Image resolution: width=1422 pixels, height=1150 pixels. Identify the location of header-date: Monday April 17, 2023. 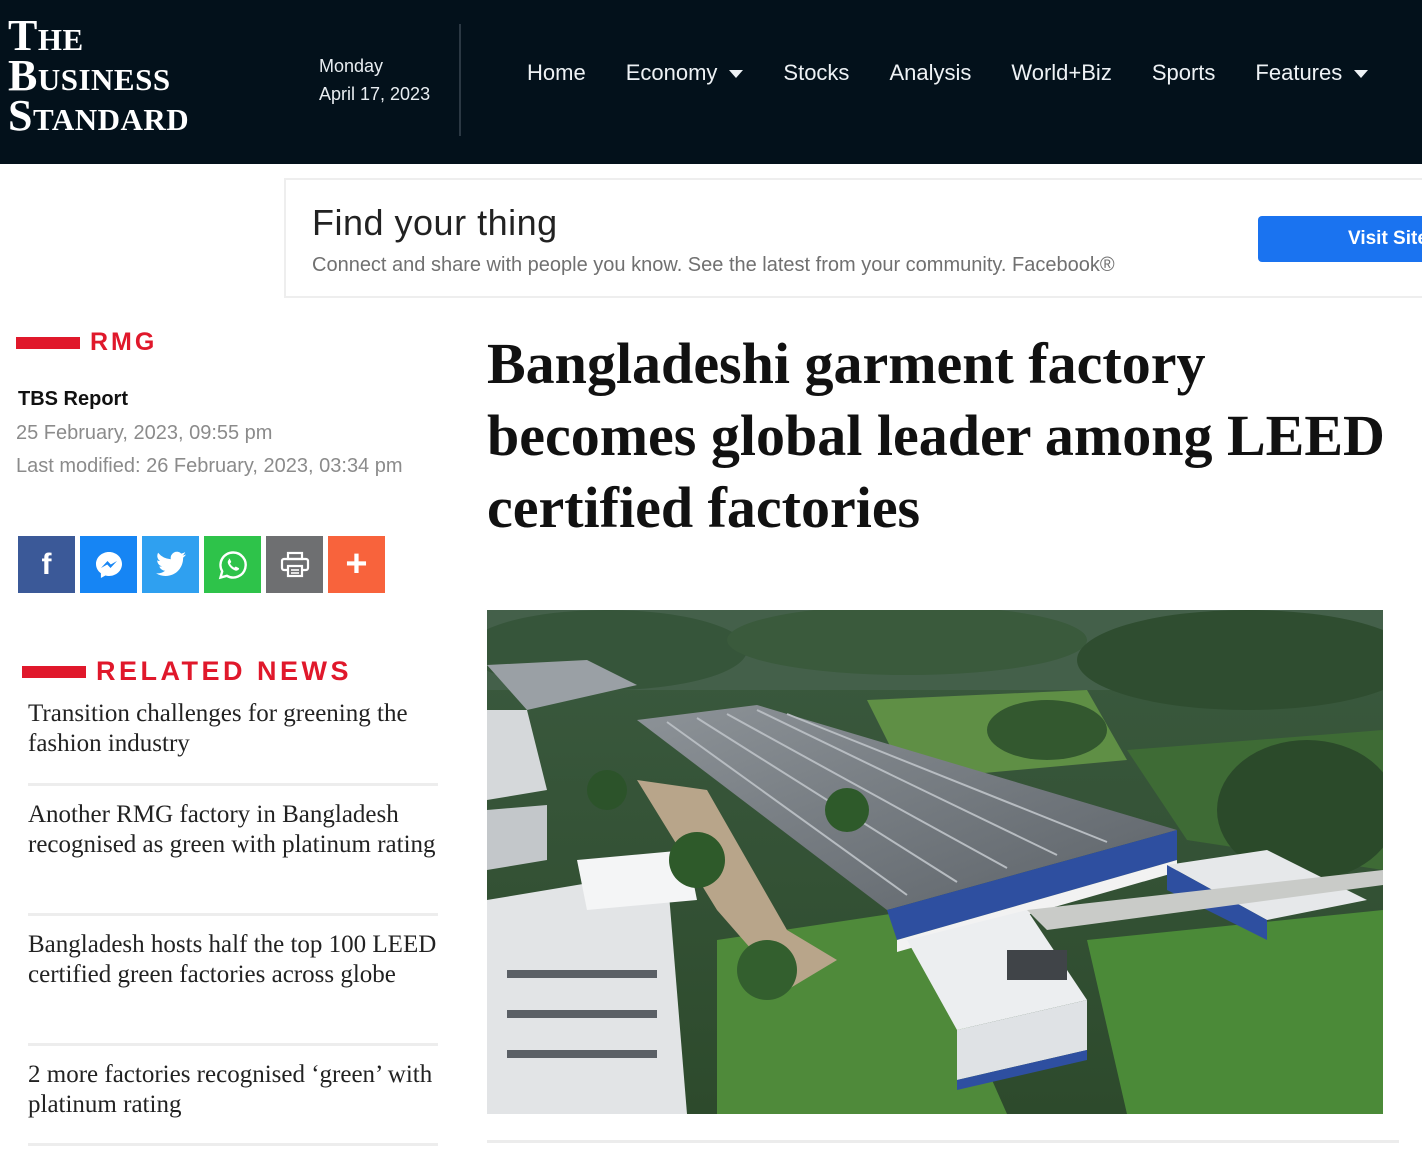
(374, 80).